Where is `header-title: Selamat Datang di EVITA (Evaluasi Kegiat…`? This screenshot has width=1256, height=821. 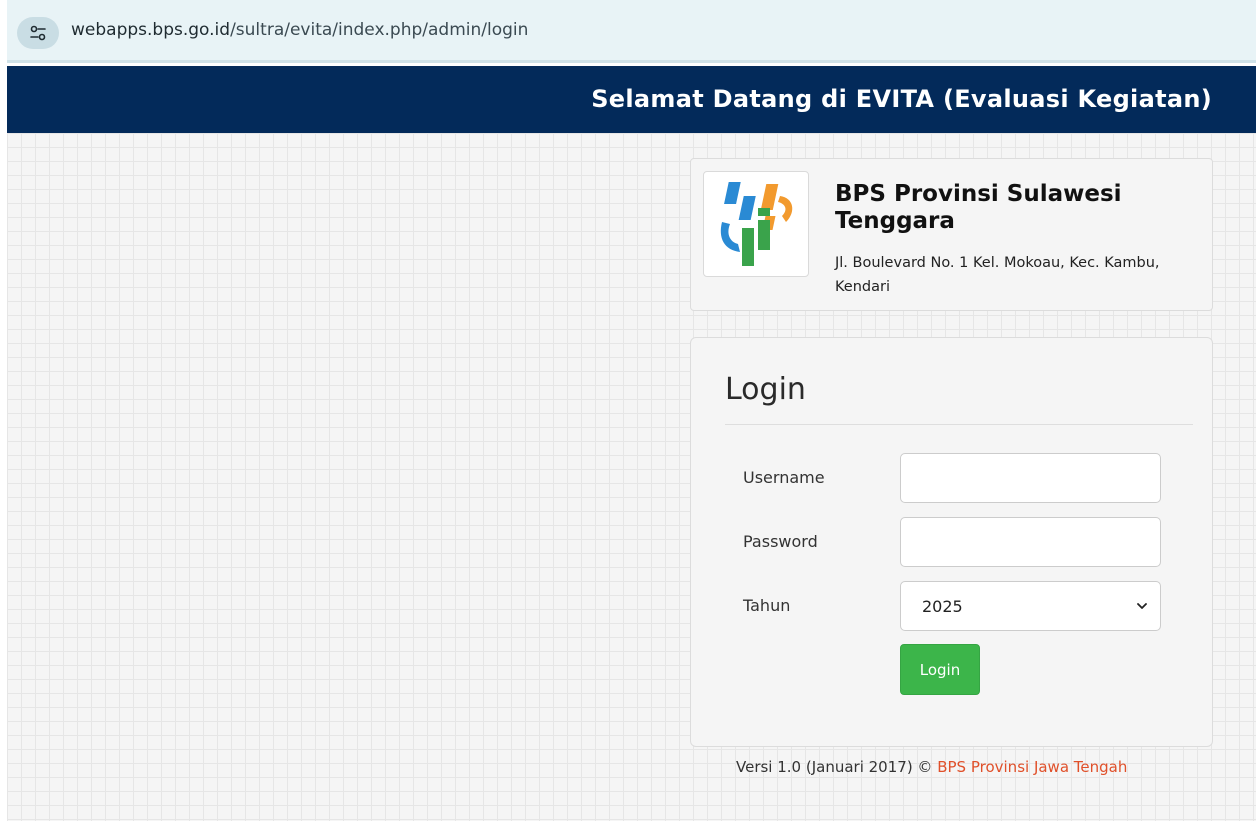 header-title: Selamat Datang di EVITA (Evaluasi Kegiat… is located at coordinates (901, 99).